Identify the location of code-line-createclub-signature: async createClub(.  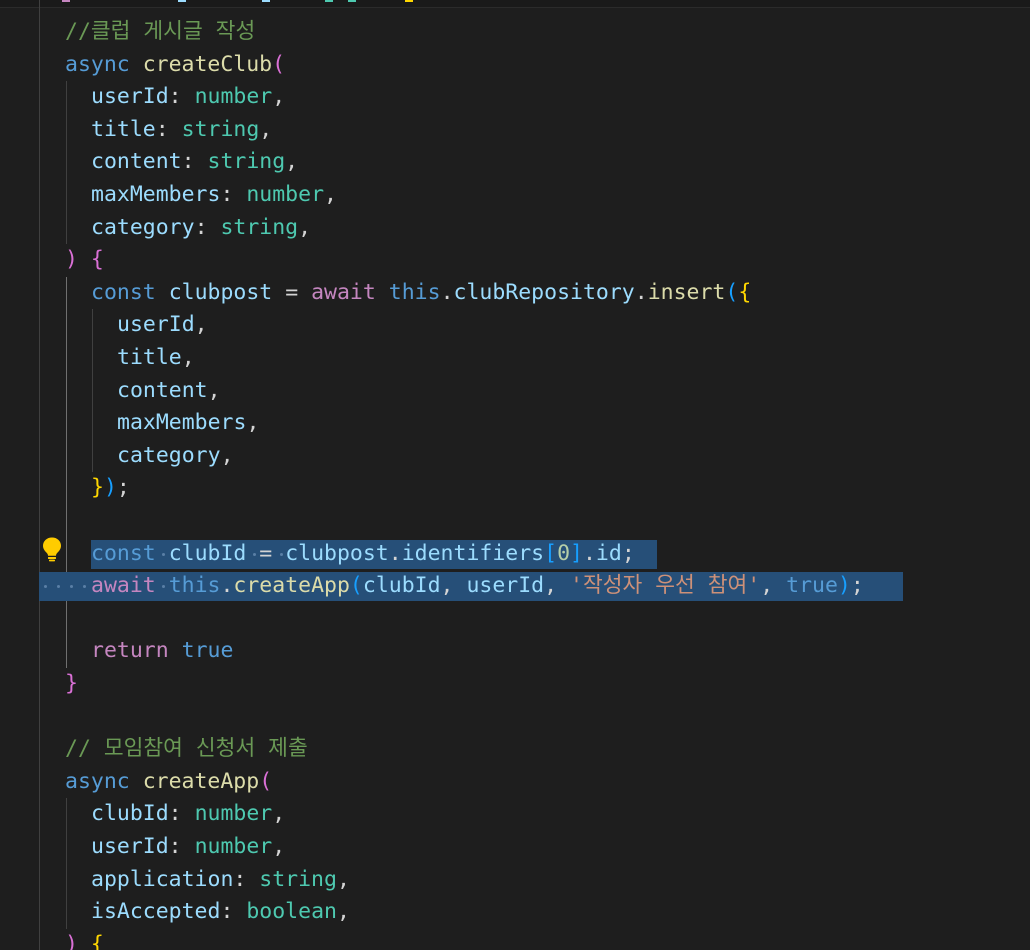
(175, 65).